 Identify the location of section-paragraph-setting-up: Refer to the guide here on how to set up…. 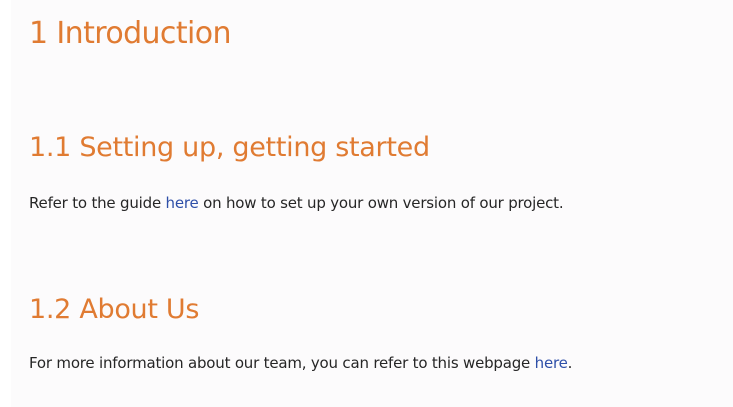
(296, 203).